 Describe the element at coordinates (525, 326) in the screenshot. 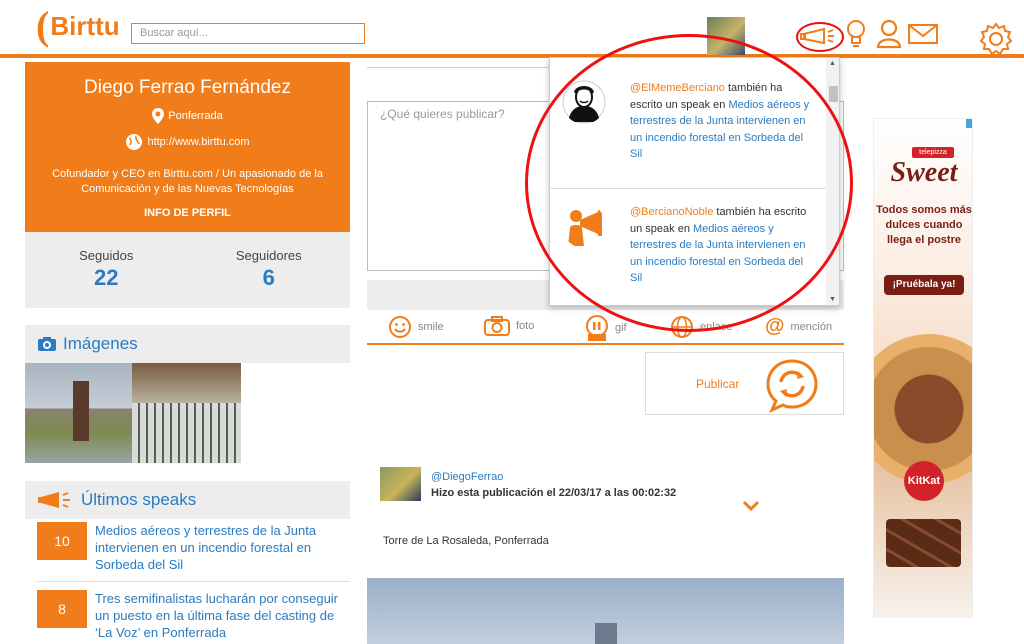

I see `tool-label: foto` at that location.